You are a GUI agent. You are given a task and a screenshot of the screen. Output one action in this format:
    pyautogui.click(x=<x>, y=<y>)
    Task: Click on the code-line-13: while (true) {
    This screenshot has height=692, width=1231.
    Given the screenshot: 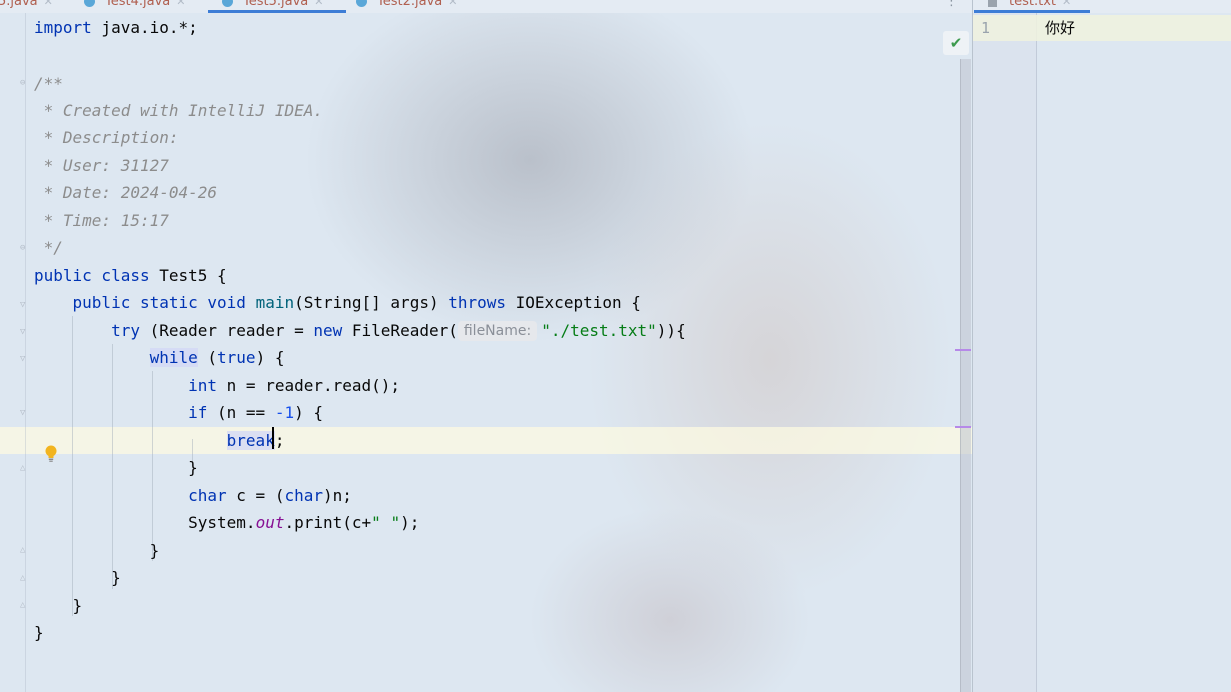 What is the action you would take?
    pyautogui.click(x=217, y=357)
    